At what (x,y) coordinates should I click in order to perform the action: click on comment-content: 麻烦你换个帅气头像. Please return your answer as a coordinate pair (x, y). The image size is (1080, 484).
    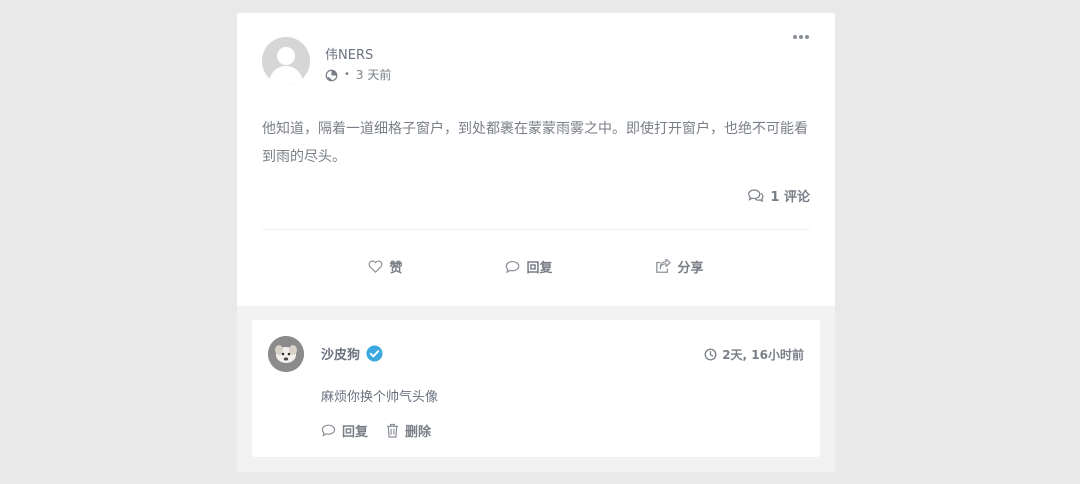
    Looking at the image, I should click on (380, 397).